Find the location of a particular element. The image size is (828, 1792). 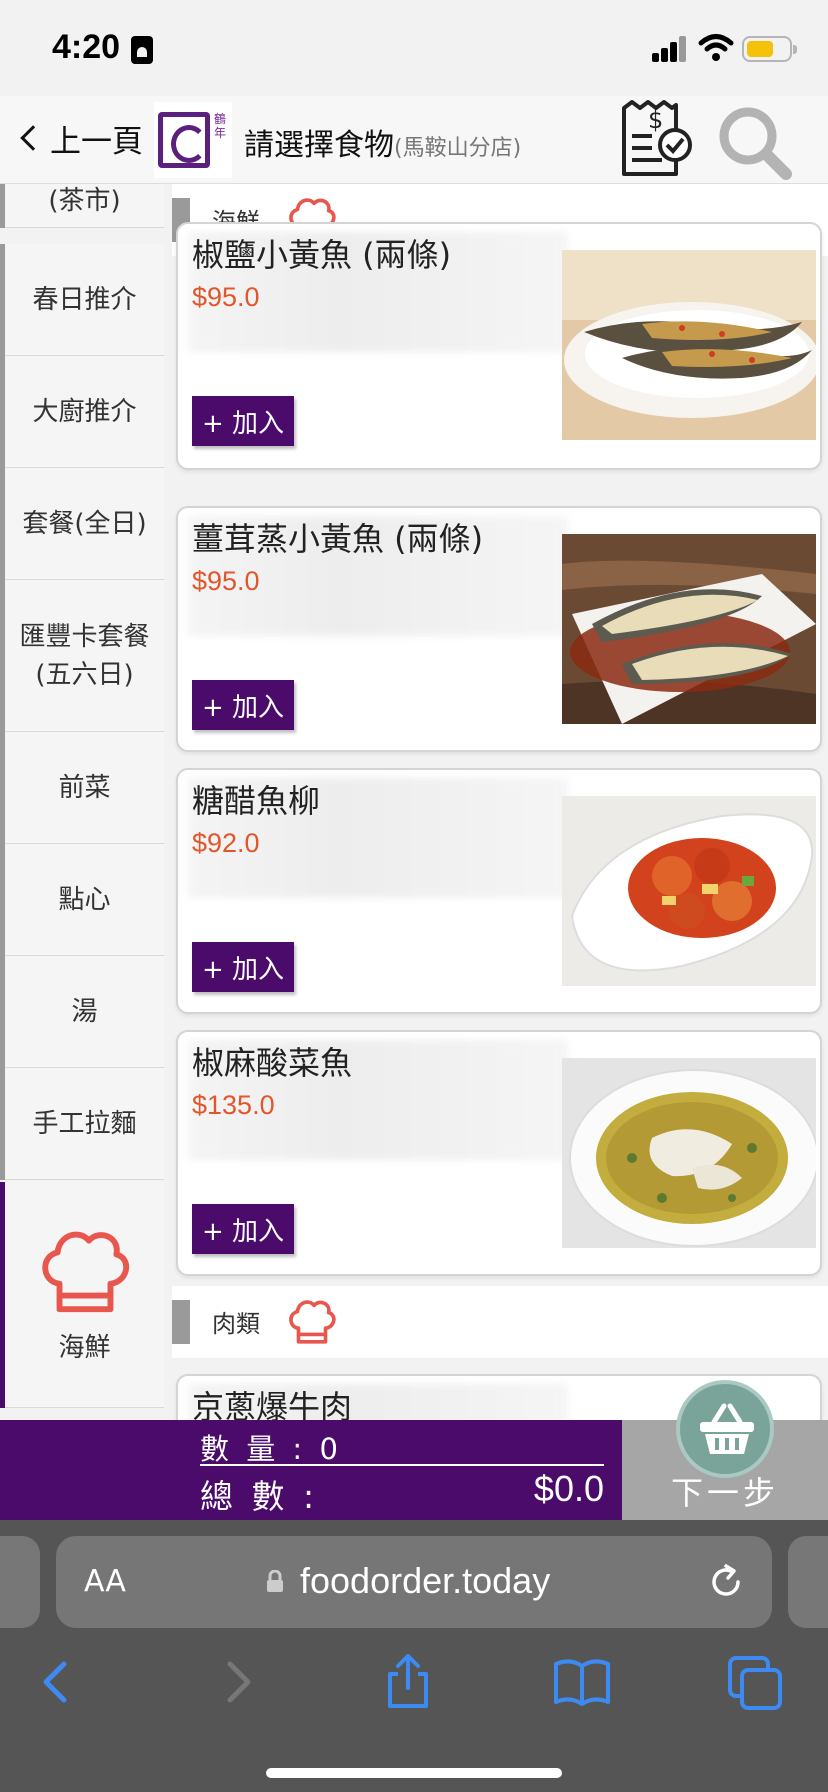

sidebar-item-label: 手工拉麵 is located at coordinates (84, 1123).